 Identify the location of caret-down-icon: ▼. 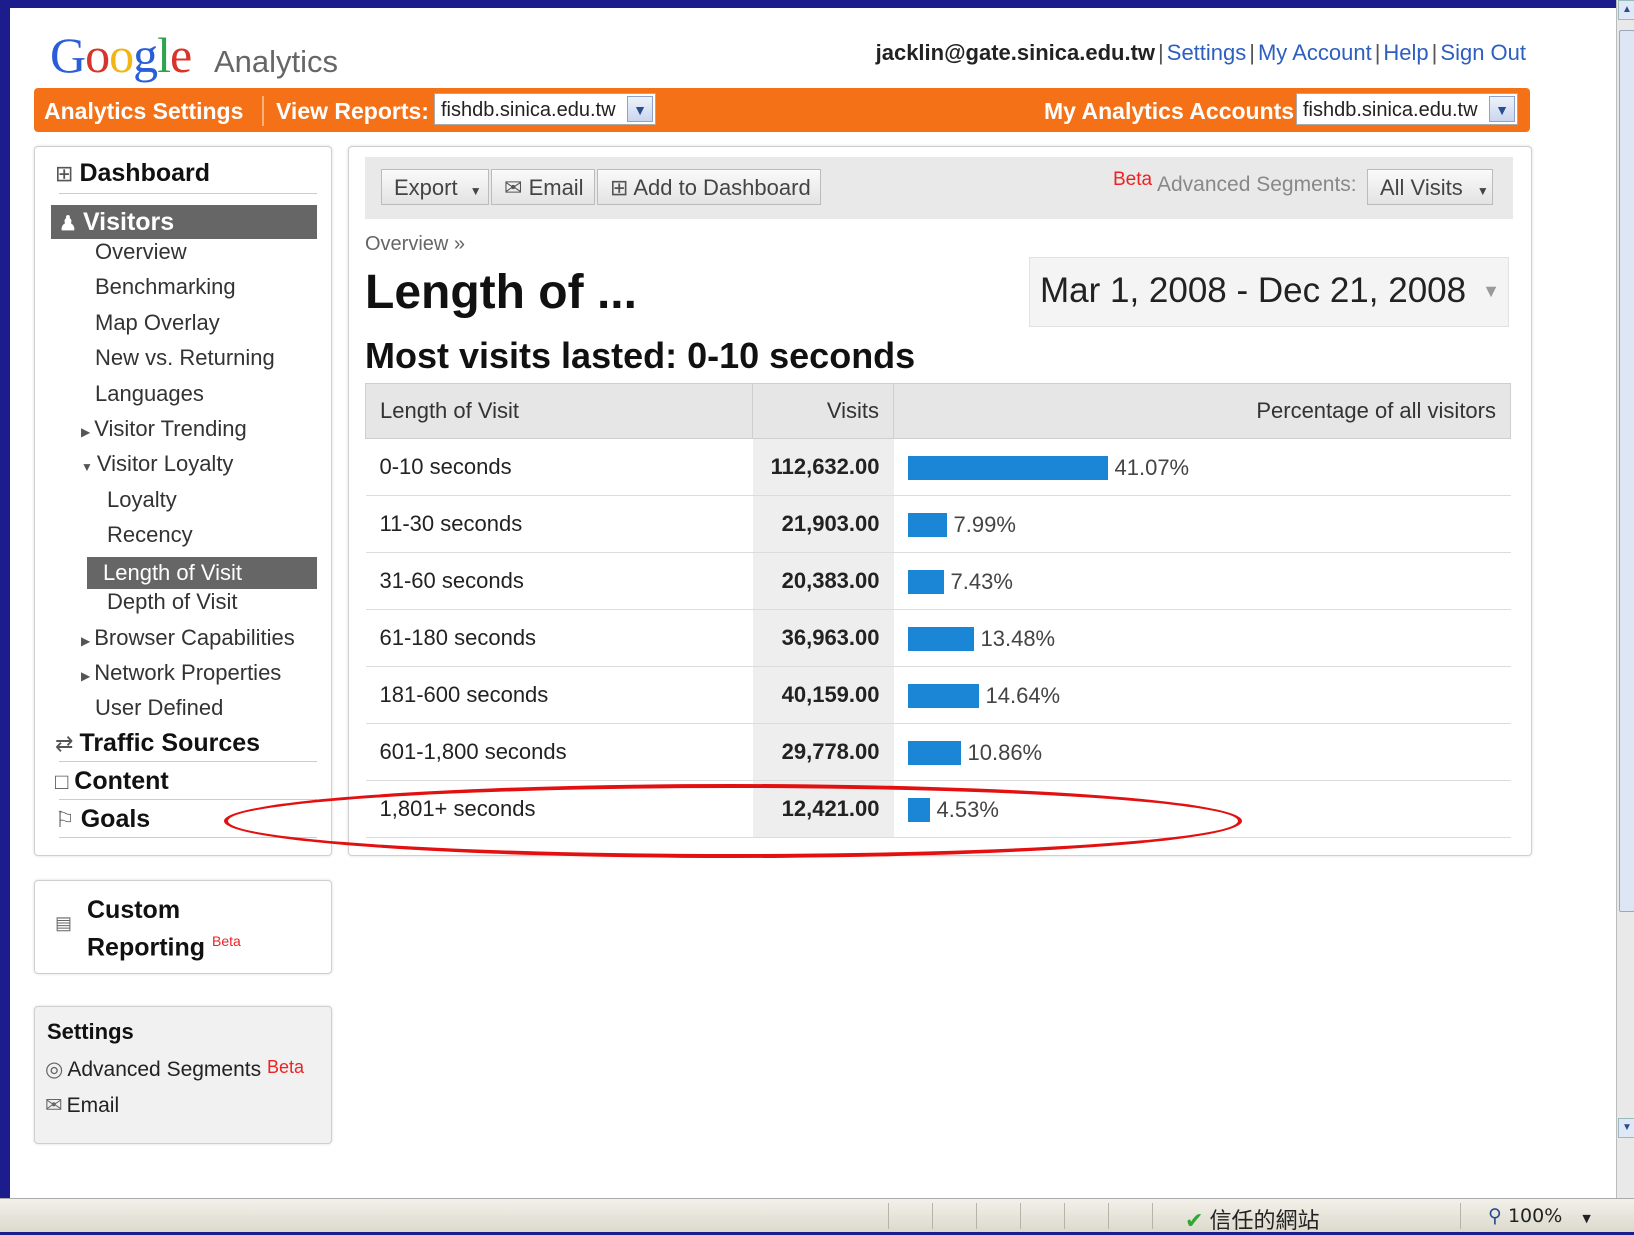
(87, 467).